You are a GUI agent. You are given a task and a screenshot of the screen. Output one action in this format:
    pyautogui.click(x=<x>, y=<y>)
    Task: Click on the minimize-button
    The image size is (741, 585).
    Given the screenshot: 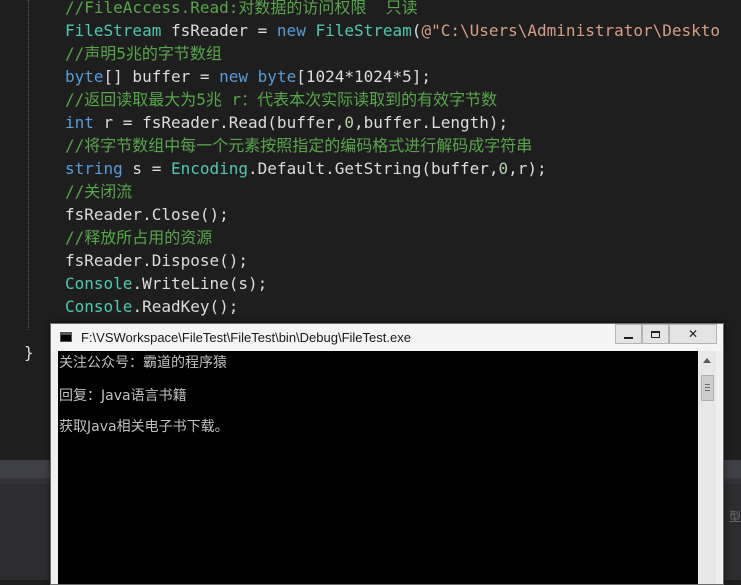 What is the action you would take?
    pyautogui.click(x=628, y=334)
    